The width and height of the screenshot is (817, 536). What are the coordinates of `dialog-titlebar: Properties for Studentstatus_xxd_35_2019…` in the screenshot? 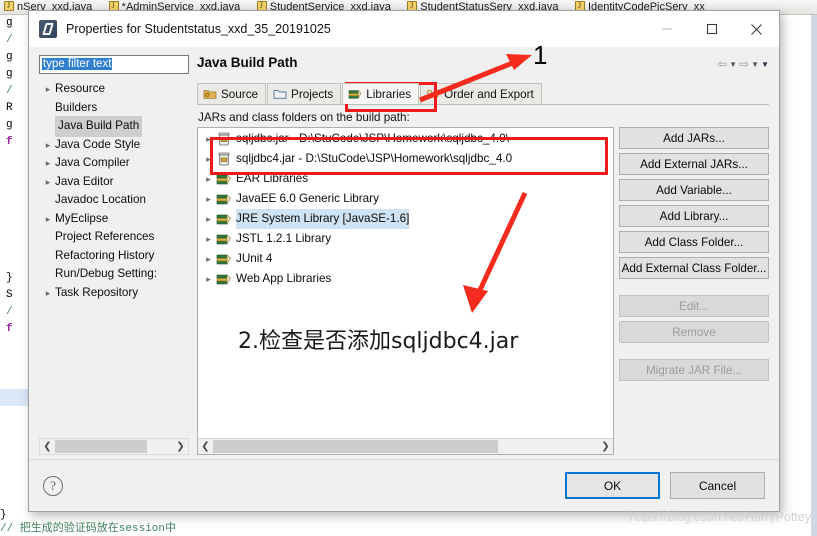 It's located at (404, 29).